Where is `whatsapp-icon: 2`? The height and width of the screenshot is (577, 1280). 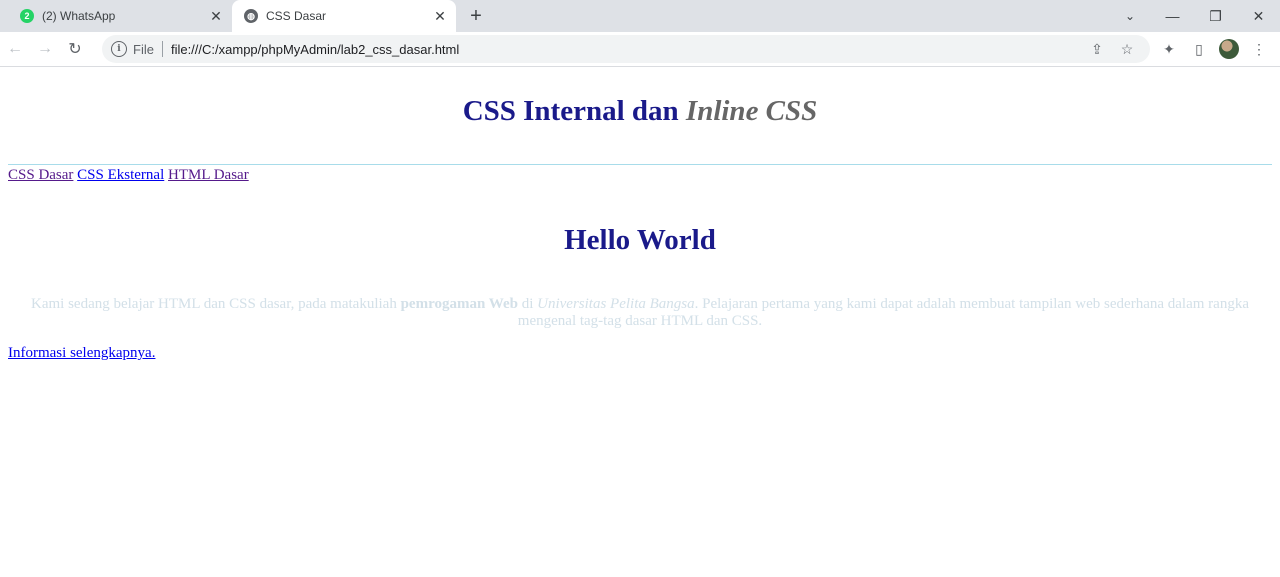 whatsapp-icon: 2 is located at coordinates (27, 16).